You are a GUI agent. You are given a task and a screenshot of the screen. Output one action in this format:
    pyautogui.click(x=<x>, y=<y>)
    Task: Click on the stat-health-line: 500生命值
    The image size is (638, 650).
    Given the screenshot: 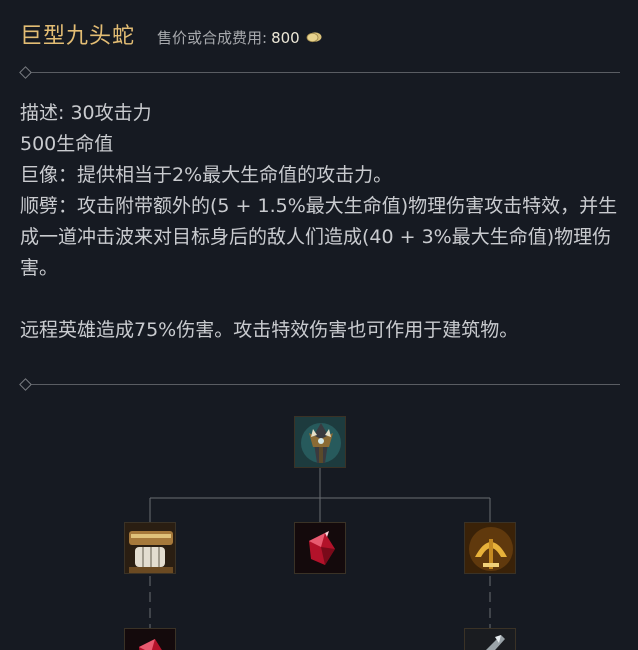 What is the action you would take?
    pyautogui.click(x=67, y=144)
    